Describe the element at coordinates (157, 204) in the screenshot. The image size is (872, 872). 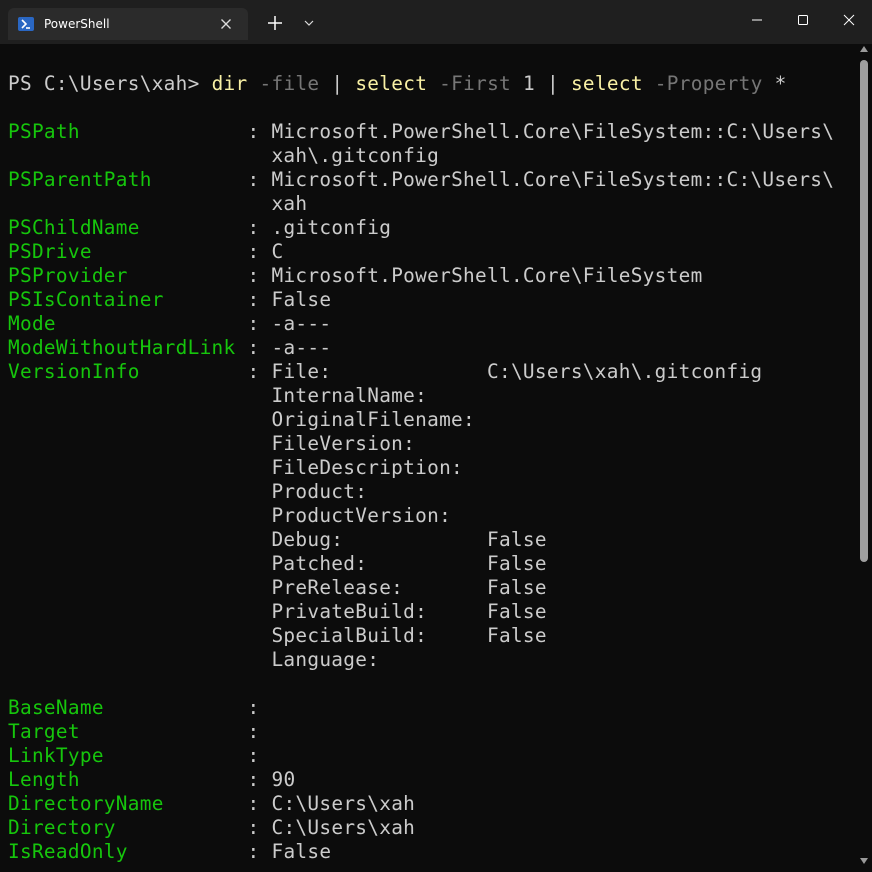
I see `output-line: xah` at that location.